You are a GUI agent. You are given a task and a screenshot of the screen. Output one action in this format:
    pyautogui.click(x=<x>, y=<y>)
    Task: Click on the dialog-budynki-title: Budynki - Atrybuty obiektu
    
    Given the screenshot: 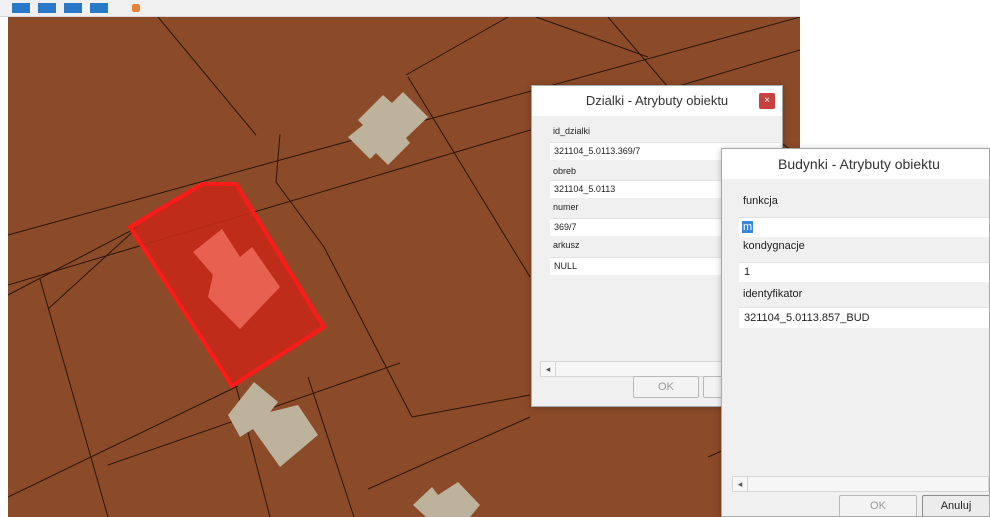 What is the action you would take?
    pyautogui.click(x=855, y=164)
    